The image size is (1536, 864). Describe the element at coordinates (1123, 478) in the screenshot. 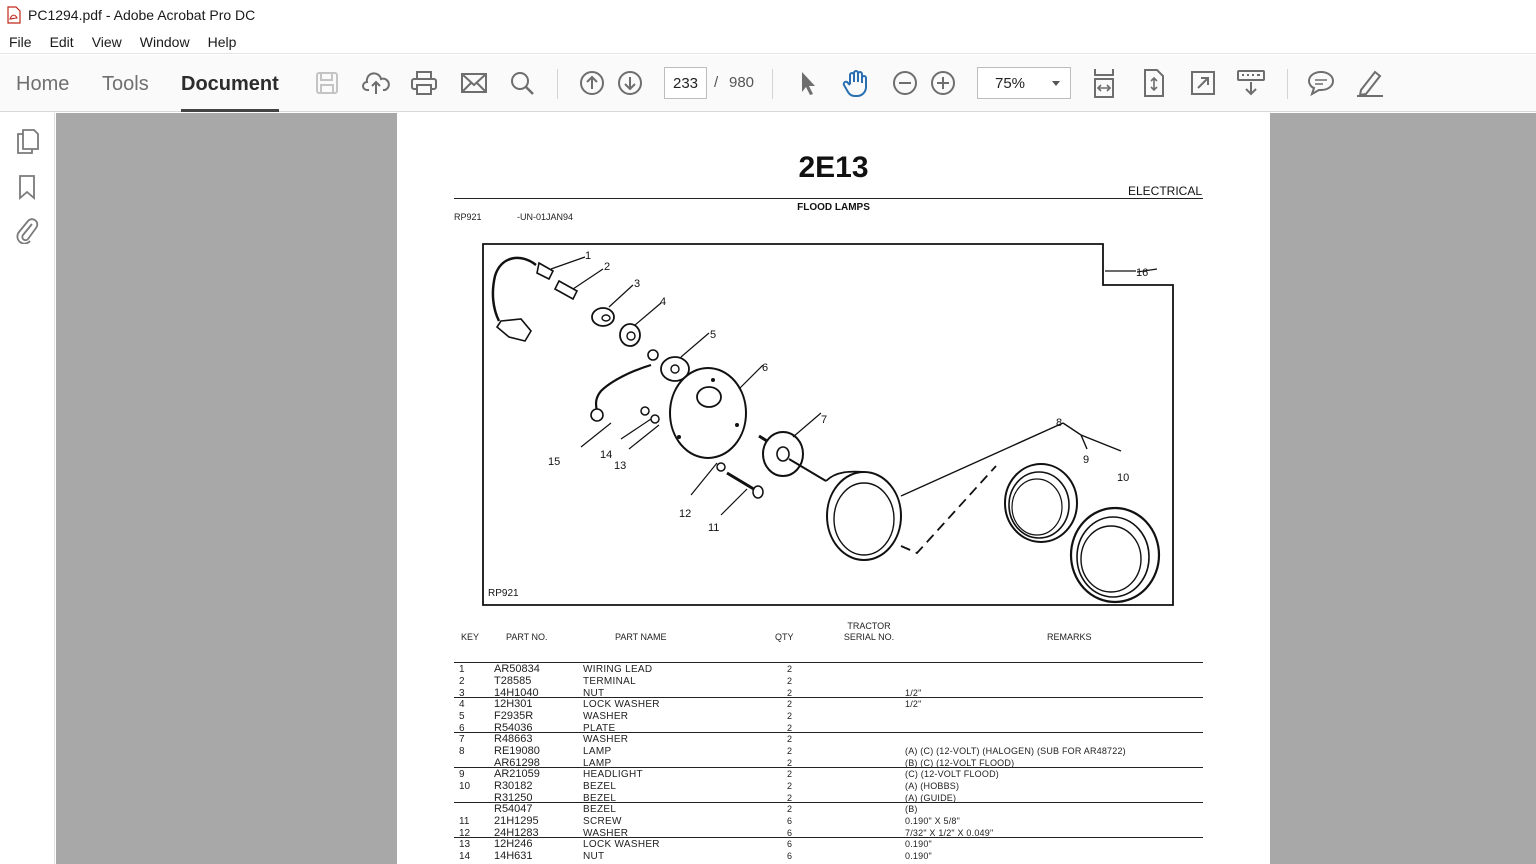

I see `callout-10: 10` at that location.